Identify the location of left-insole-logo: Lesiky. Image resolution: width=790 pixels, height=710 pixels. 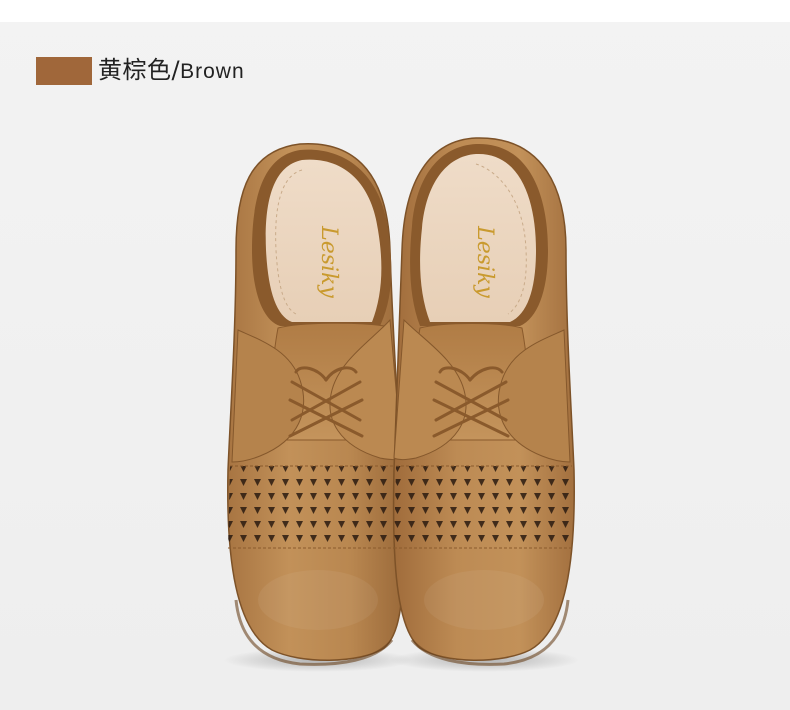
(328, 261).